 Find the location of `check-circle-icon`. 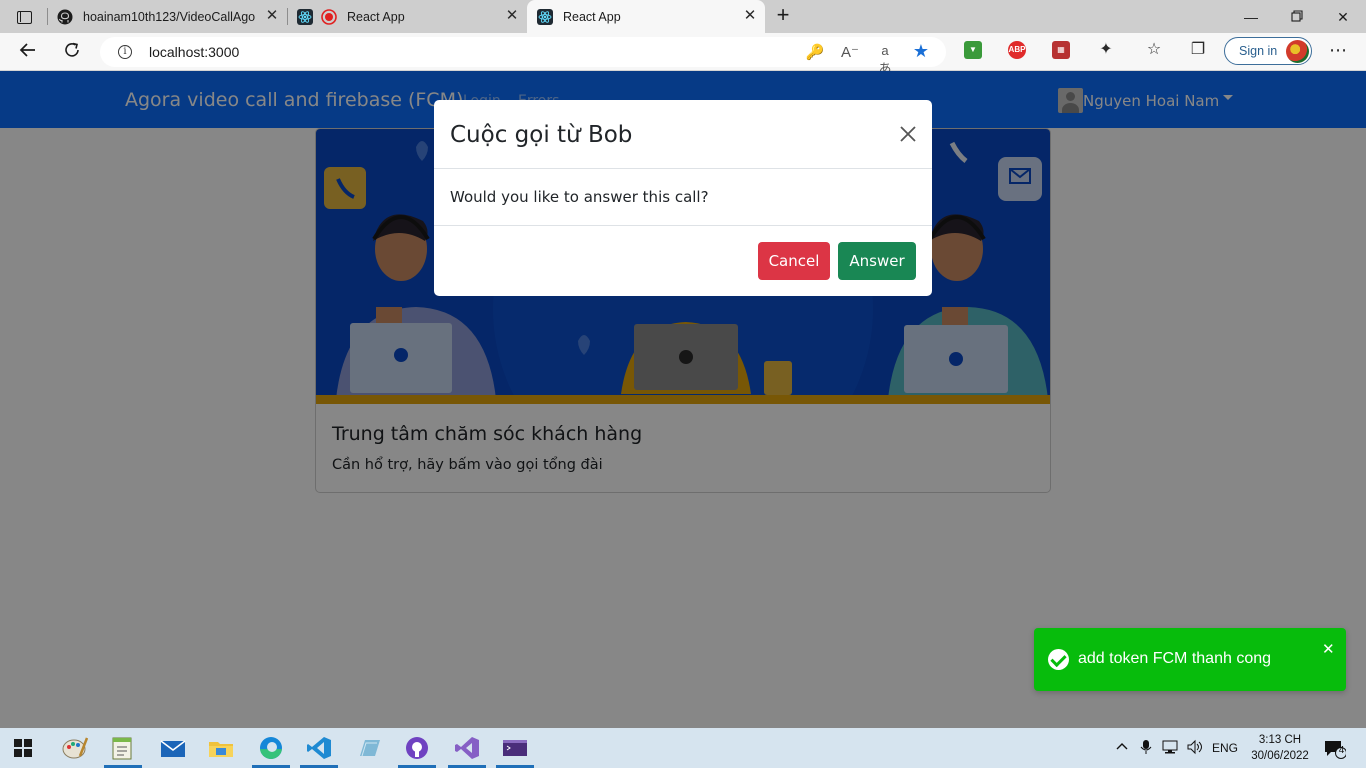

check-circle-icon is located at coordinates (1058, 659).